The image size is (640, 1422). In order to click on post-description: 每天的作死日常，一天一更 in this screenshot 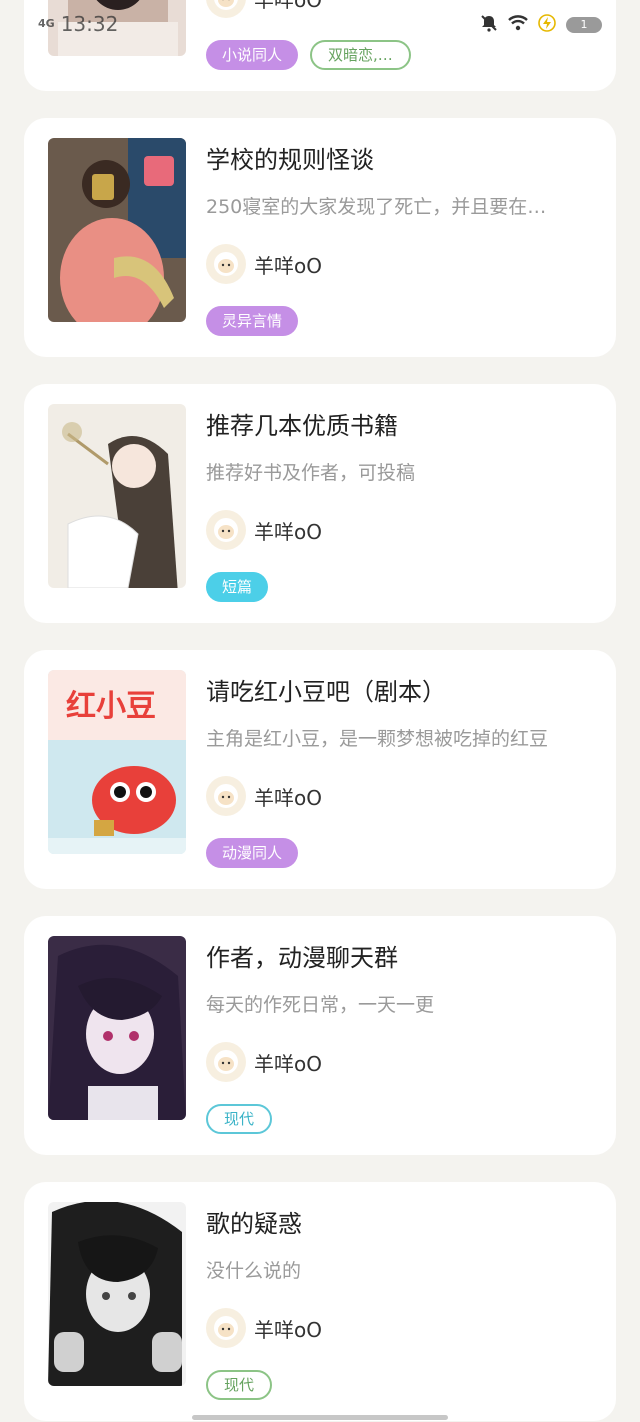, I will do `click(320, 1005)`.